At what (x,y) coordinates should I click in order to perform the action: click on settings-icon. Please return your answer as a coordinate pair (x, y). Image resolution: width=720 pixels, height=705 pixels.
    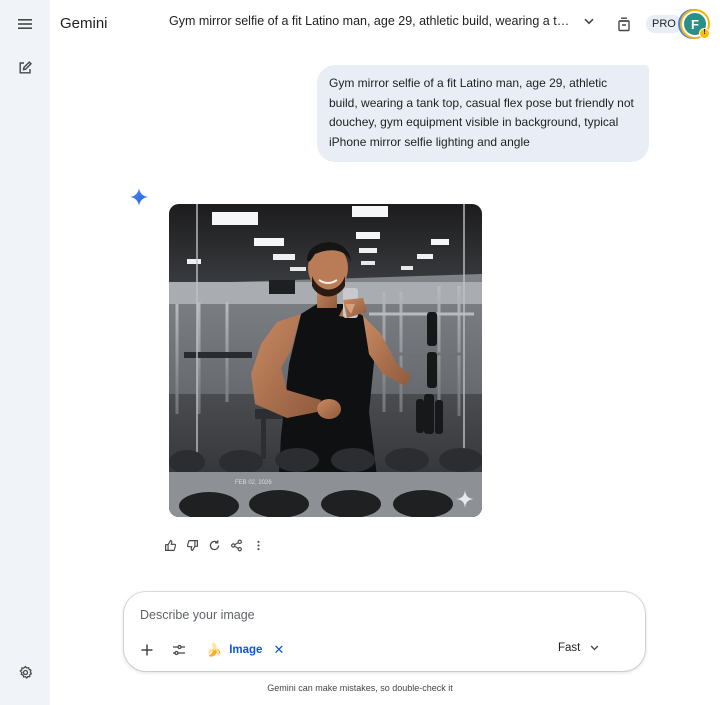
    Looking at the image, I should click on (25, 672).